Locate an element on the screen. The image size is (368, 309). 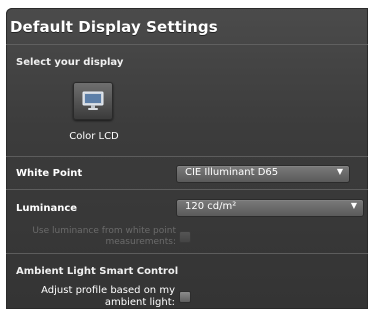
title-divider is located at coordinates (187, 44).